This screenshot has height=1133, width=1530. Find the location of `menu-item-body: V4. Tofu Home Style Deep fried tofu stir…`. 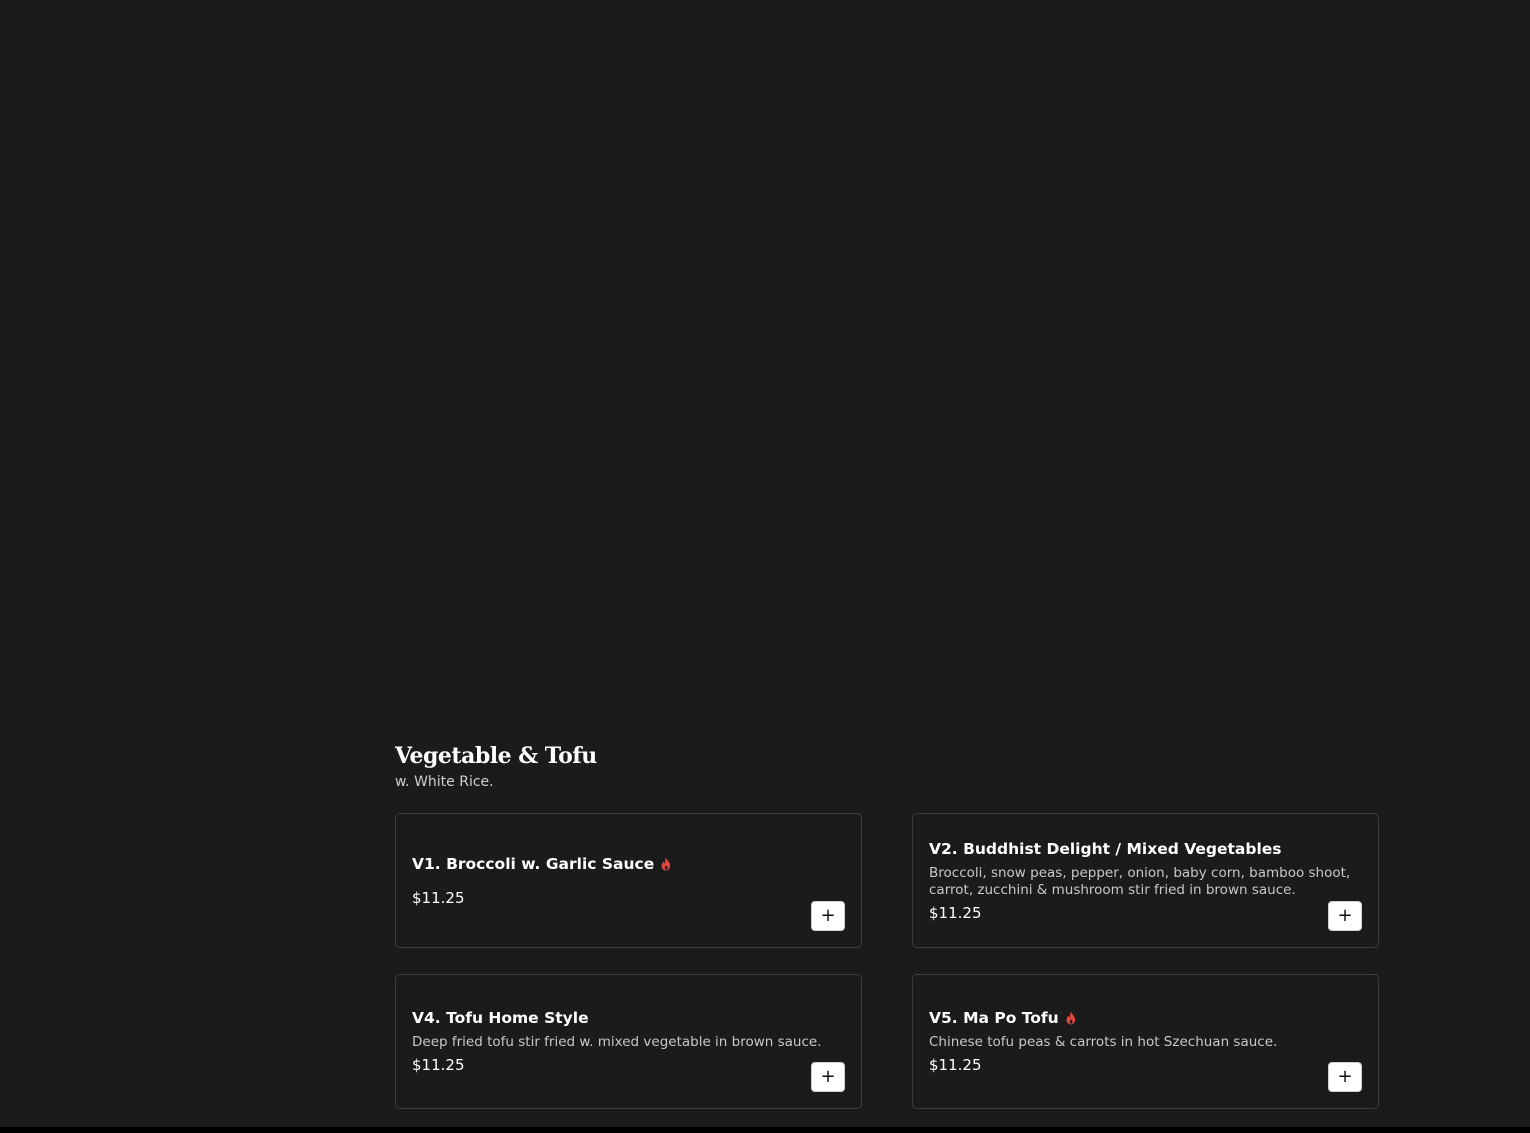

menu-item-body: V4. Tofu Home Style Deep fried tofu stir… is located at coordinates (628, 1041).